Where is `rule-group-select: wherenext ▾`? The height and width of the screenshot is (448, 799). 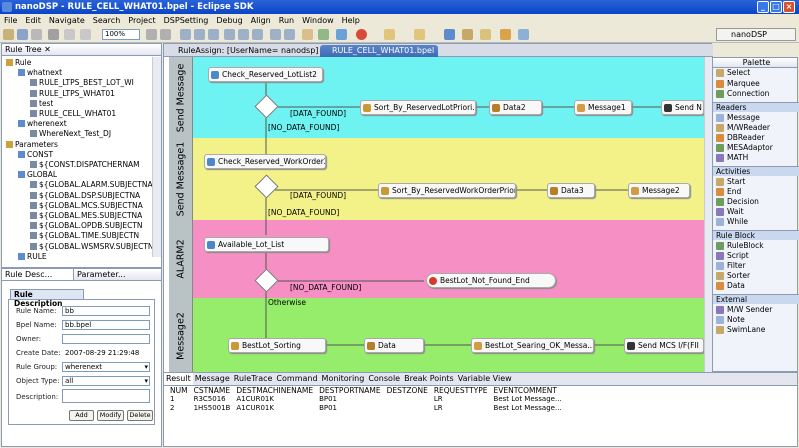 rule-group-select: wherenext ▾ is located at coordinates (106, 367).